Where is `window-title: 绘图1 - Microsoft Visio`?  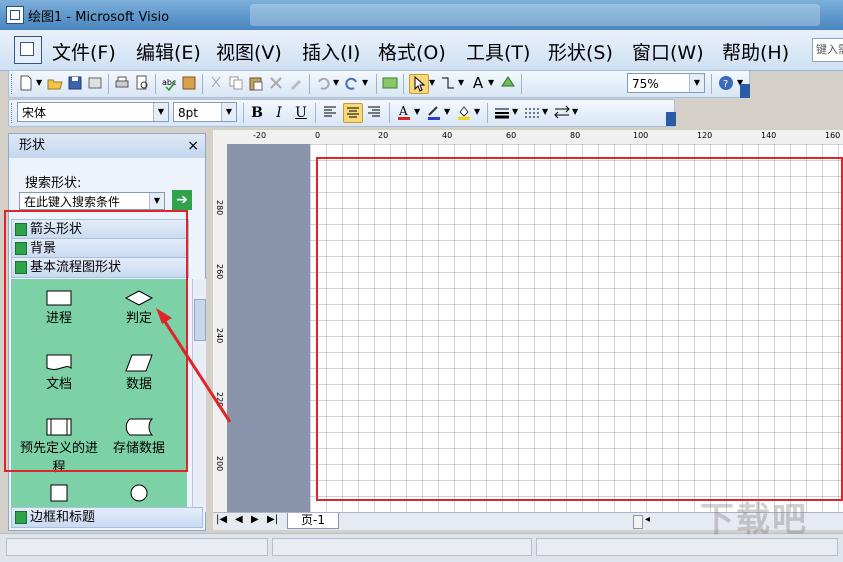
window-title: 绘图1 - Microsoft Visio is located at coordinates (99, 17).